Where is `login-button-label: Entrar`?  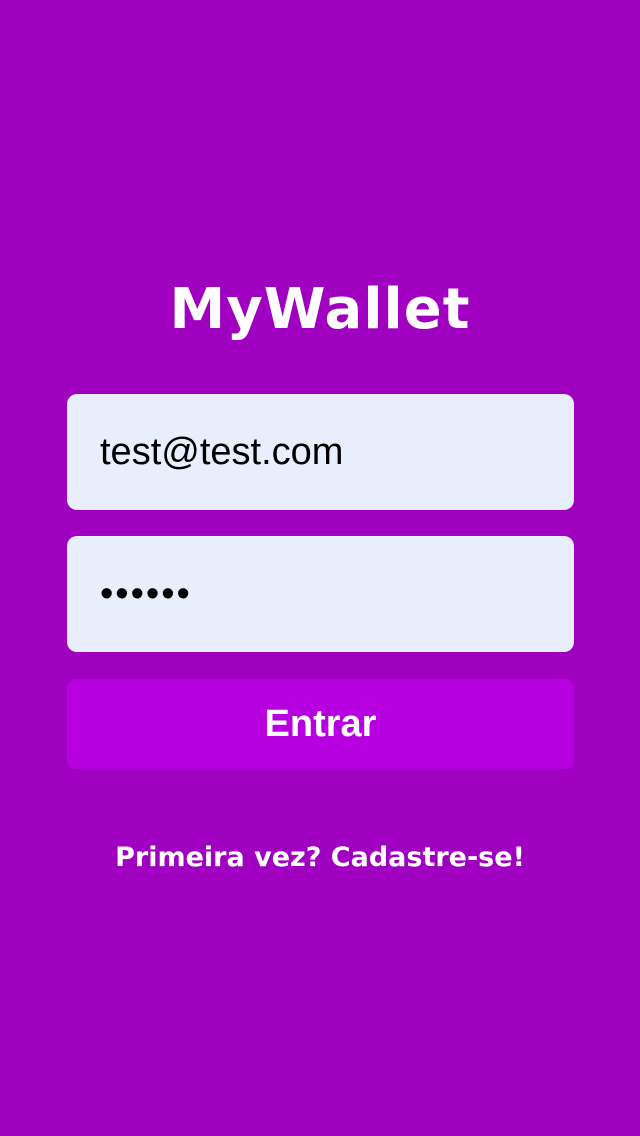
login-button-label: Entrar is located at coordinates (320, 723).